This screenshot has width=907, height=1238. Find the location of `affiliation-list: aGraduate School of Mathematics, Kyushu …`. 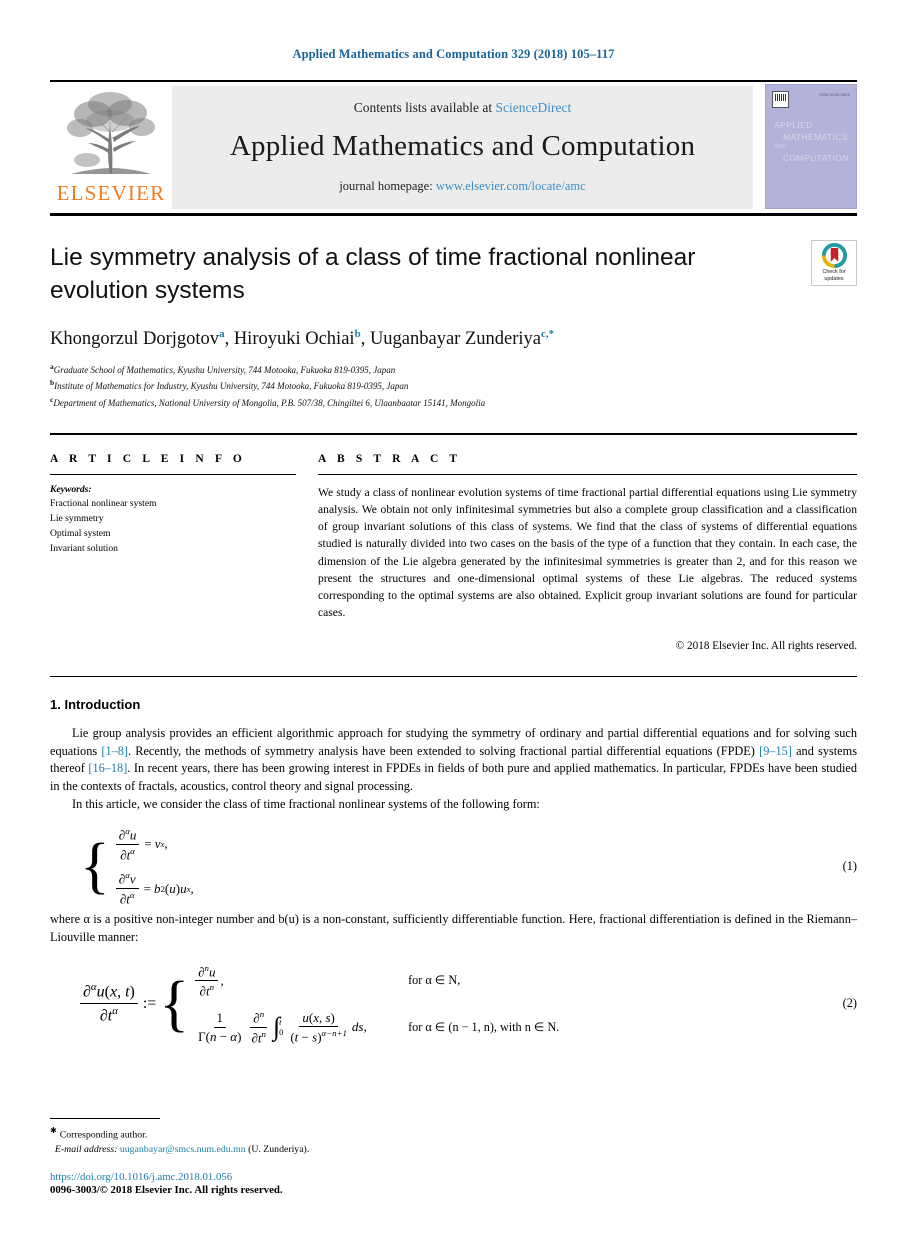

affiliation-list: aGraduate School of Mathematics, Kyushu … is located at coordinates (453, 386).